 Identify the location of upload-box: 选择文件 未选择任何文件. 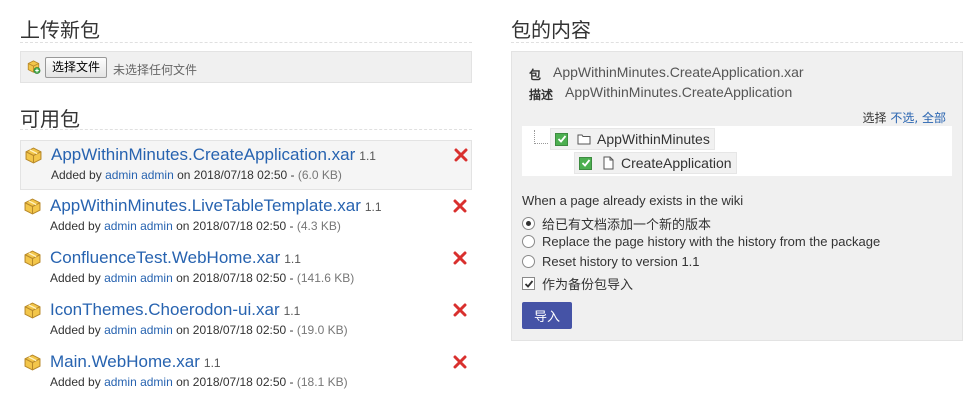
(246, 67).